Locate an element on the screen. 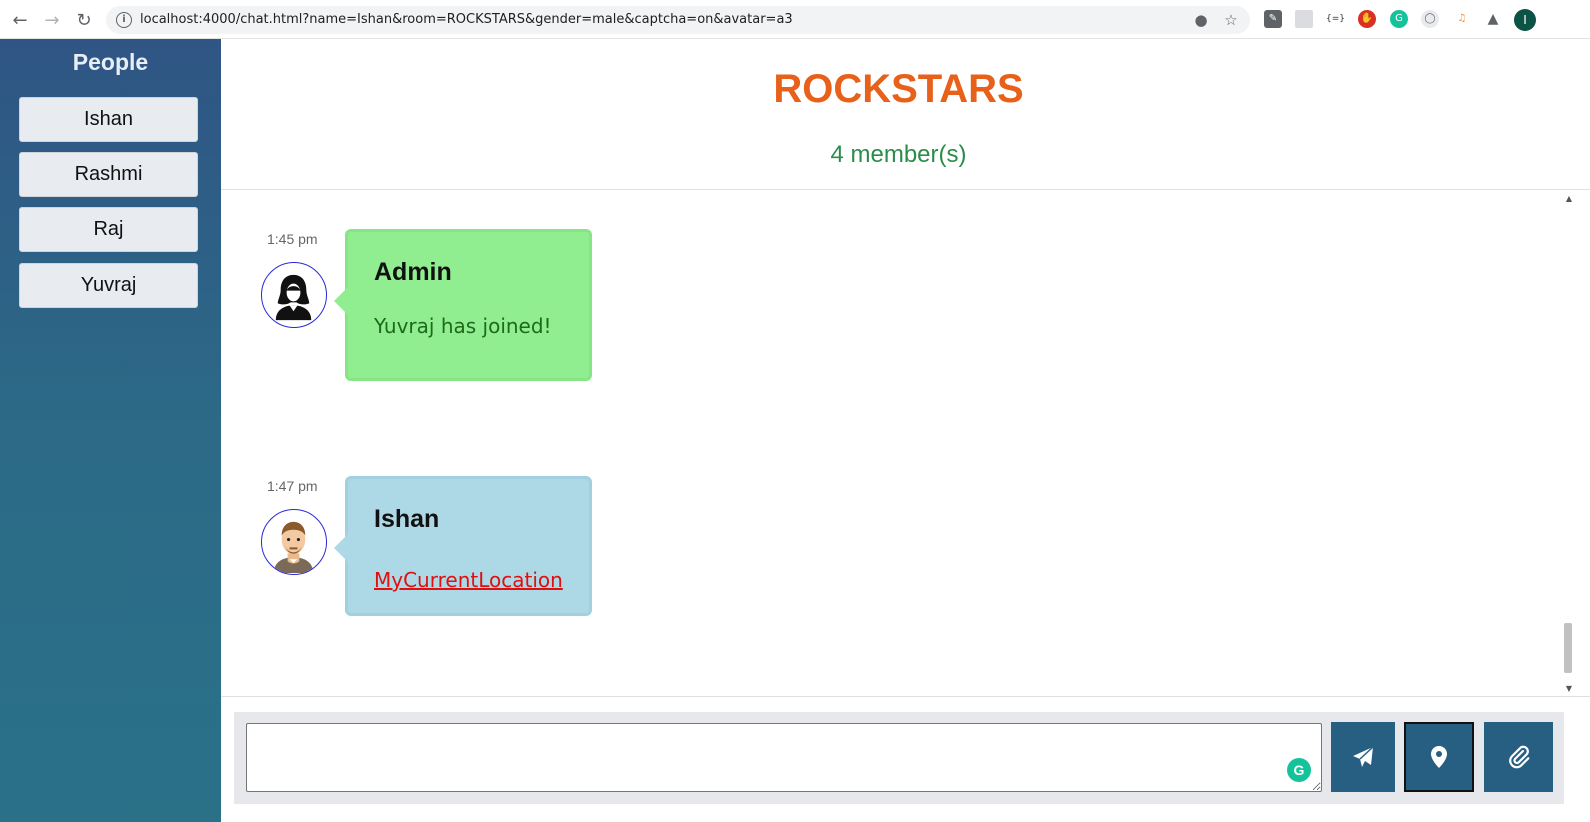  person-item: Raj is located at coordinates (108, 229).